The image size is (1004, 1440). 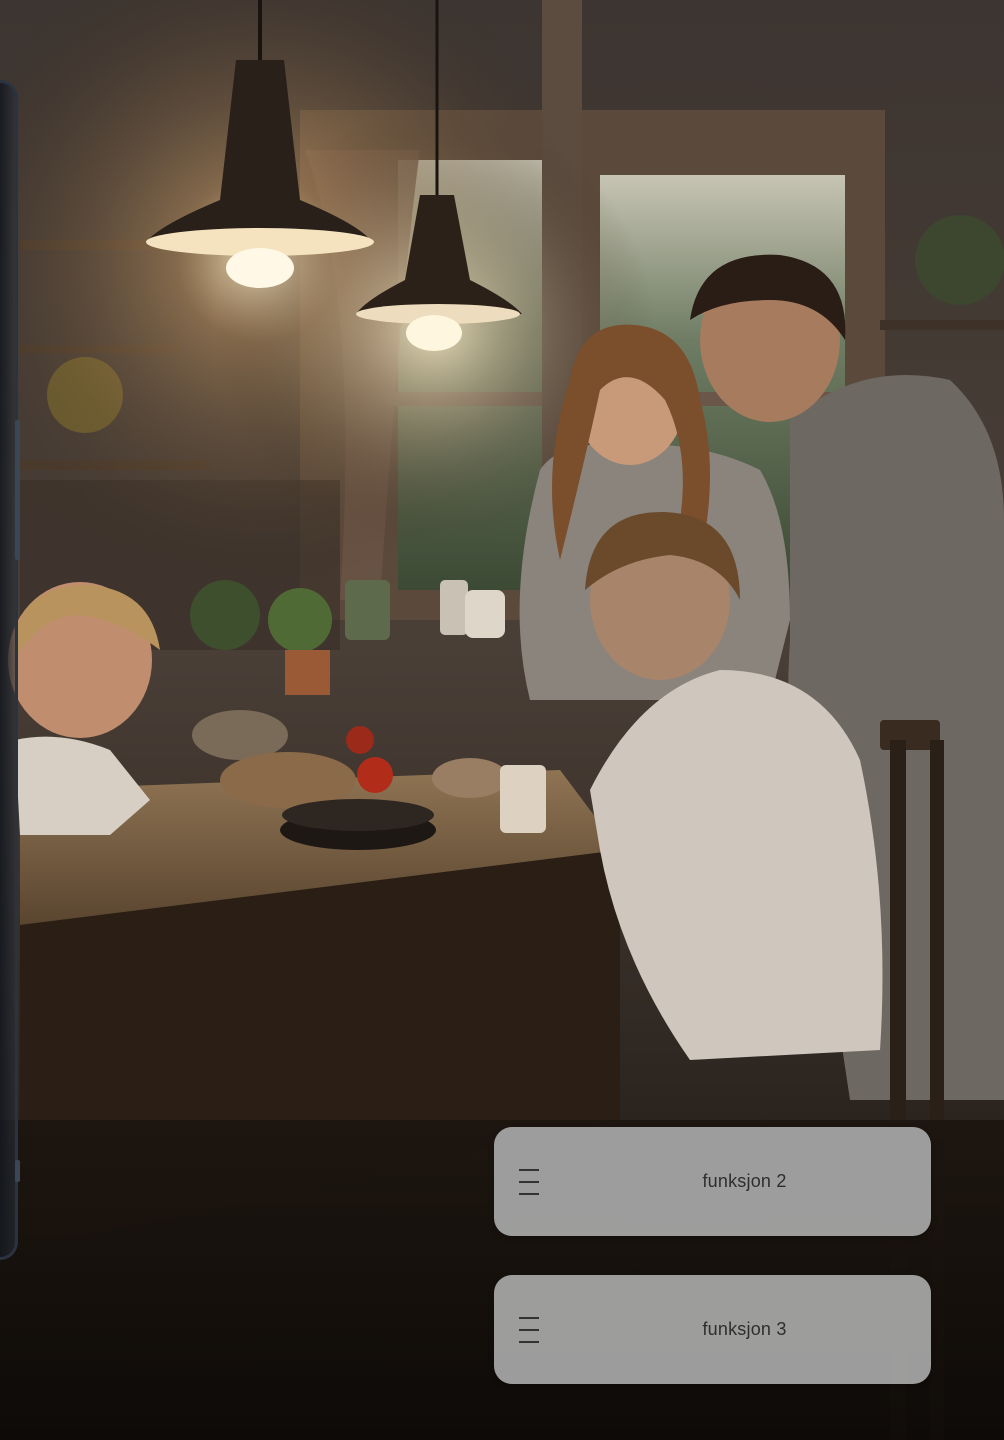 I want to click on function-2-label: funksjon 2, so click(x=744, y=1181).